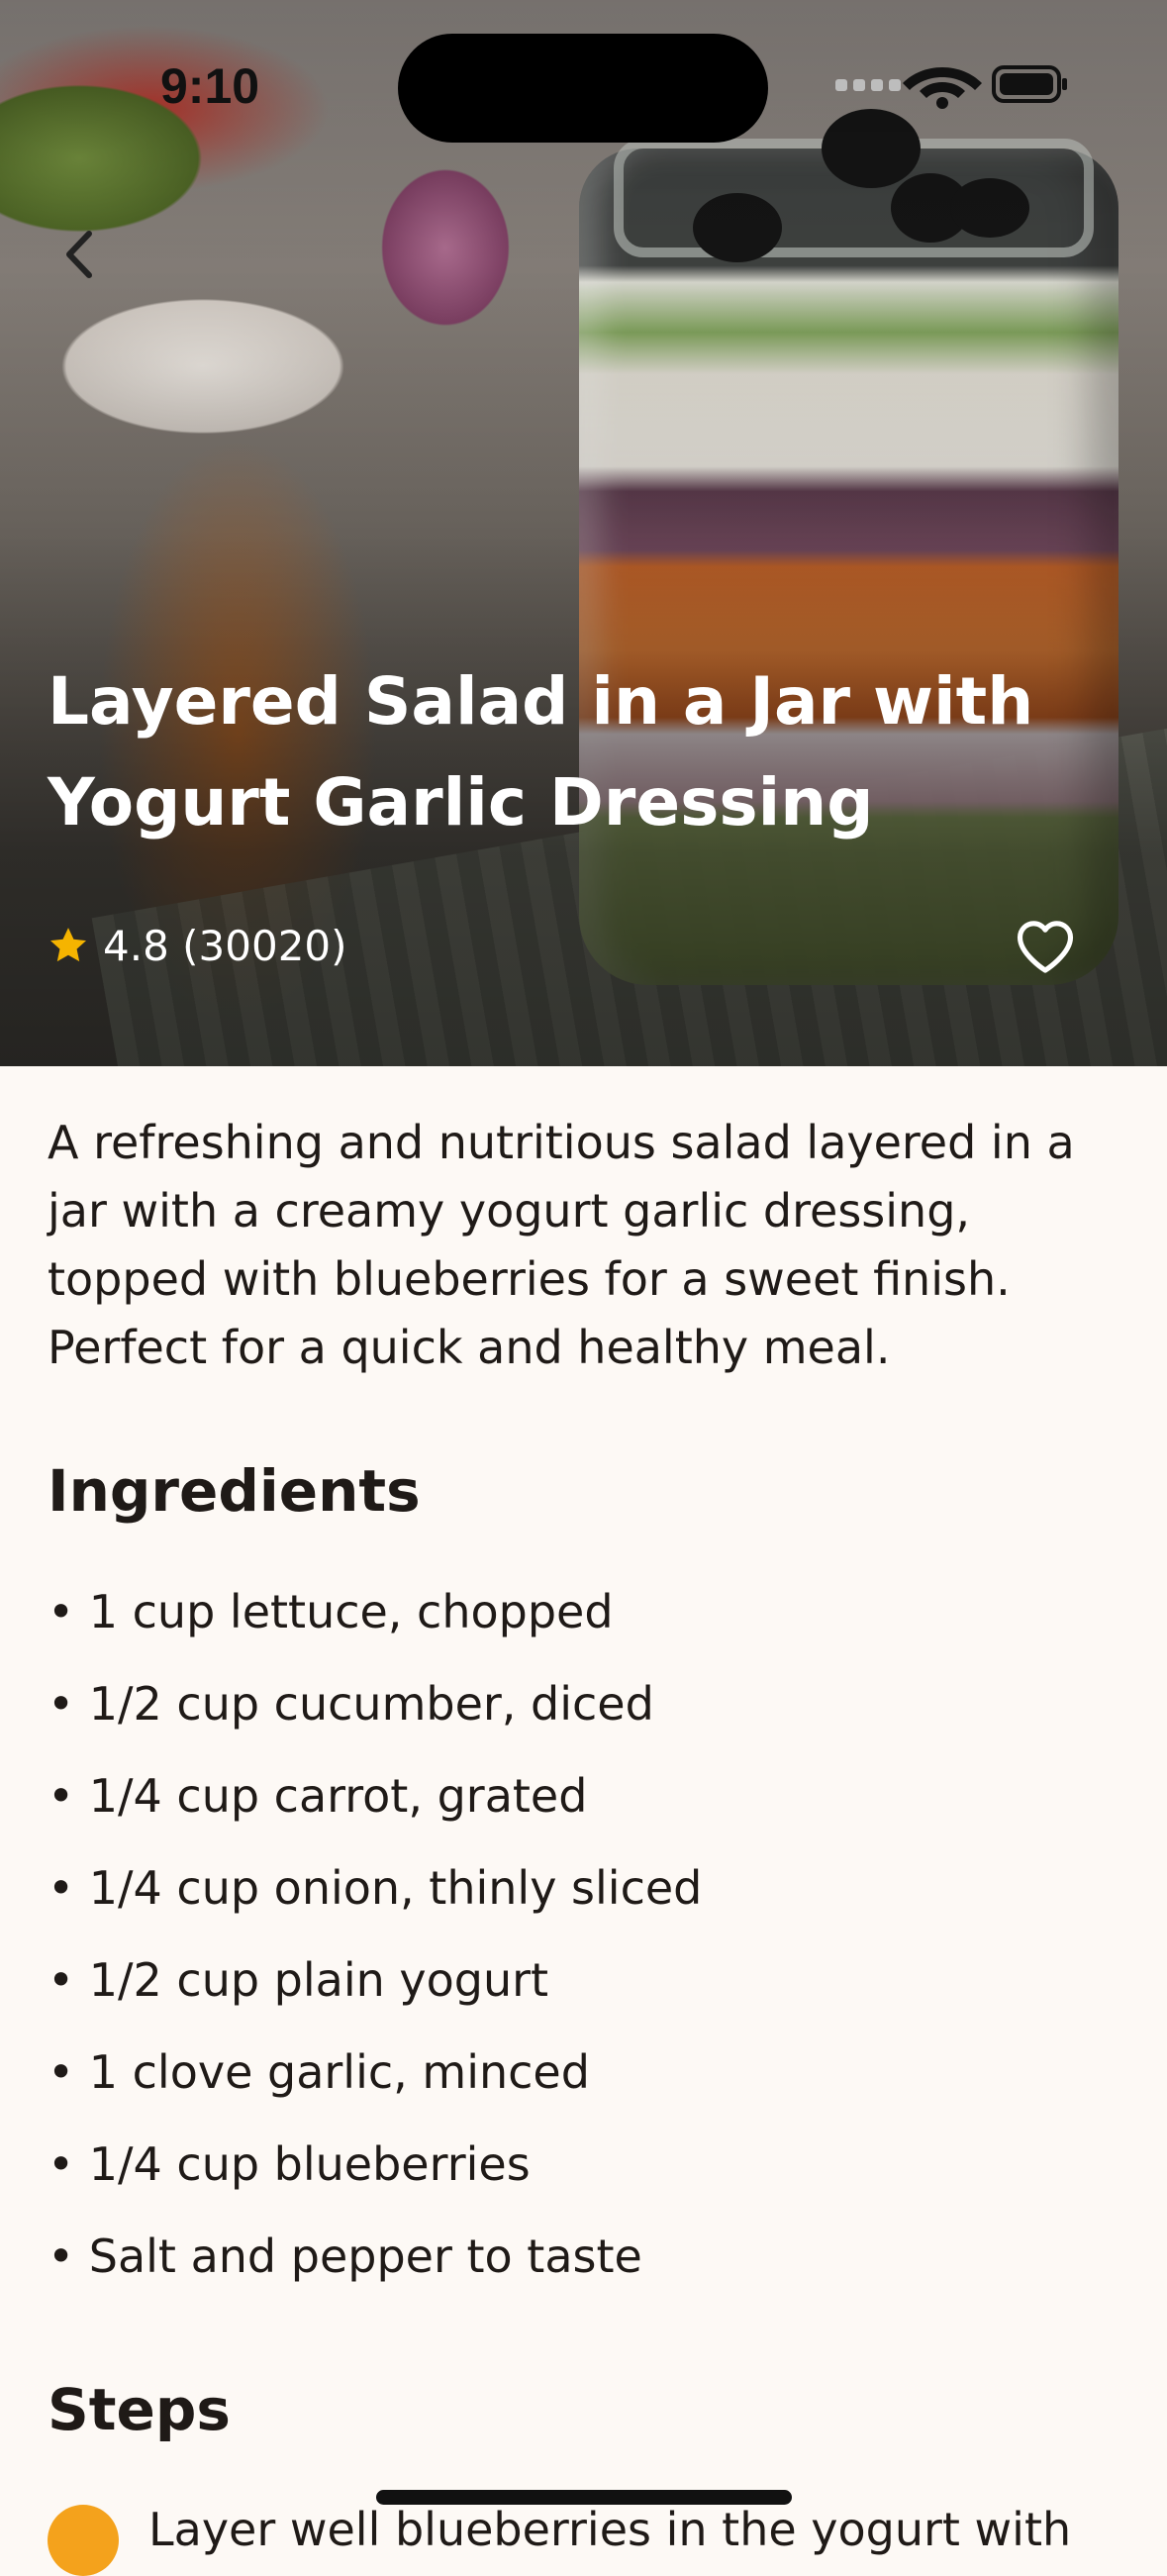 The width and height of the screenshot is (1167, 2576). I want to click on step-number-badge, so click(84, 2541).